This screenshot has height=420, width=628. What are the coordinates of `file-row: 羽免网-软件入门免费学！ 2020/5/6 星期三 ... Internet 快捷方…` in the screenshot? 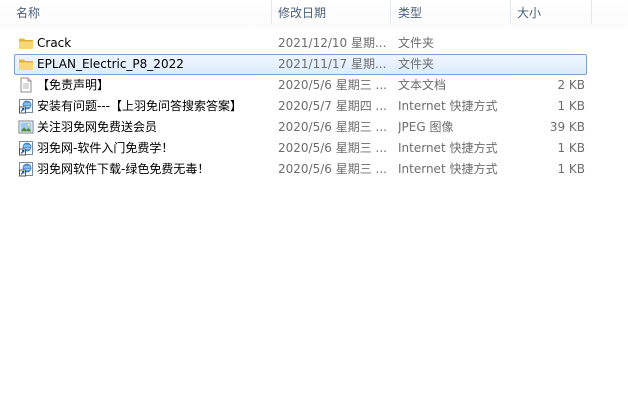 It's located at (300, 148).